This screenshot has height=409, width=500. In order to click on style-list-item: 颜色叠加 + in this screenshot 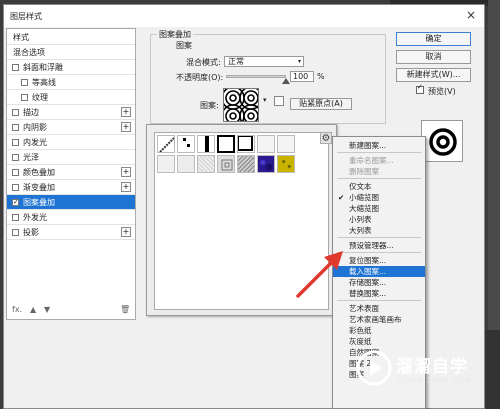, I will do `click(71, 172)`.